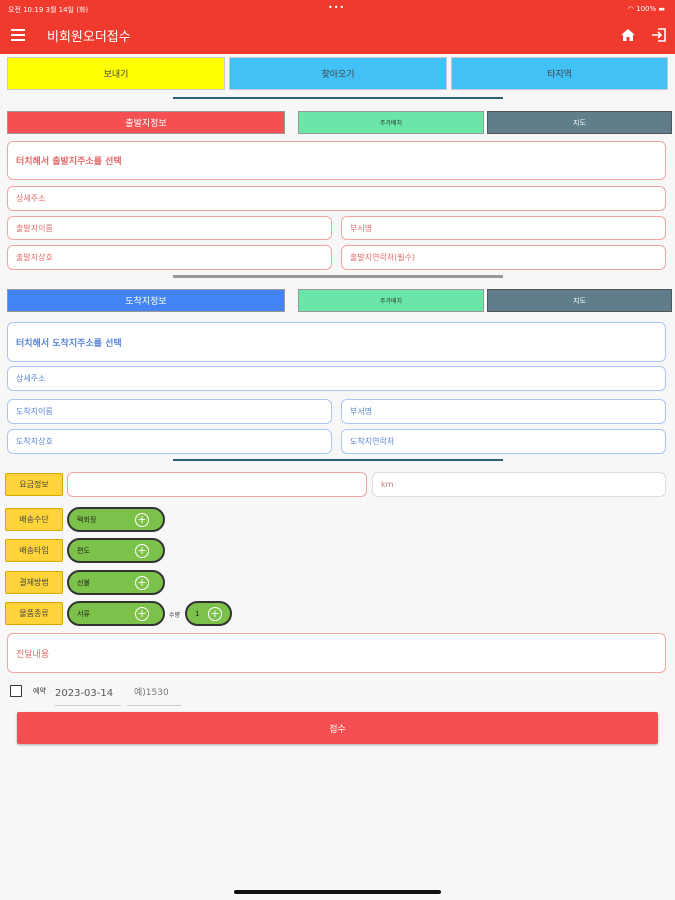  I want to click on exit-icon, so click(659, 35).